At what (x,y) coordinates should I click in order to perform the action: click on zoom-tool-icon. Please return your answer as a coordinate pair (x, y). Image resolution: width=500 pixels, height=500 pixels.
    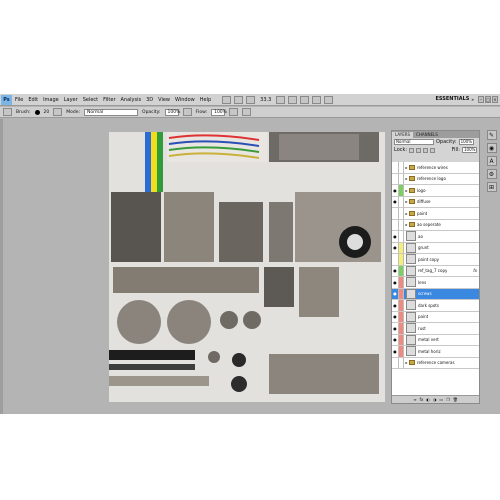
    Looking at the image, I should click on (293, 99).